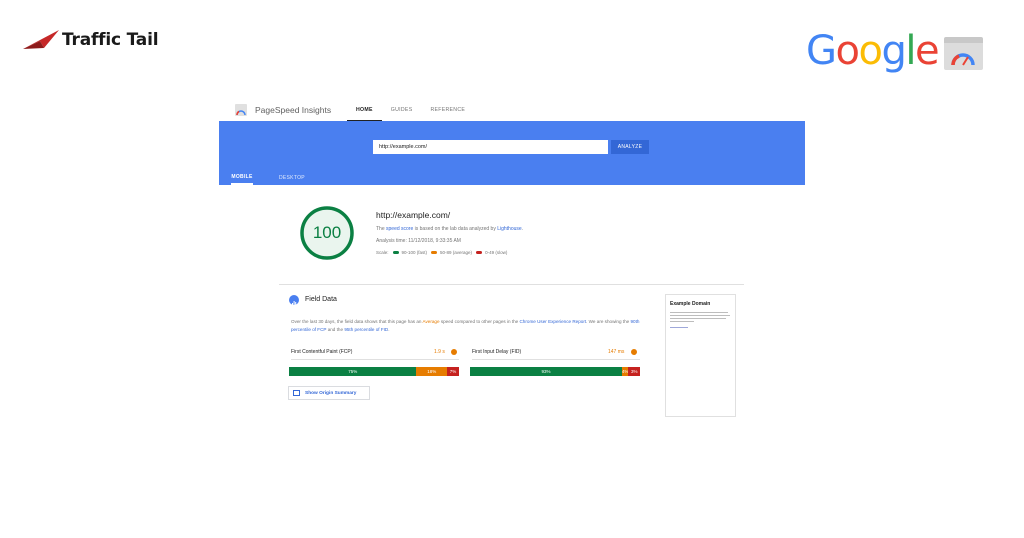 The width and height of the screenshot is (1024, 538). I want to click on search-banner: ANALYZE MOBILE DESKTOP, so click(512, 153).